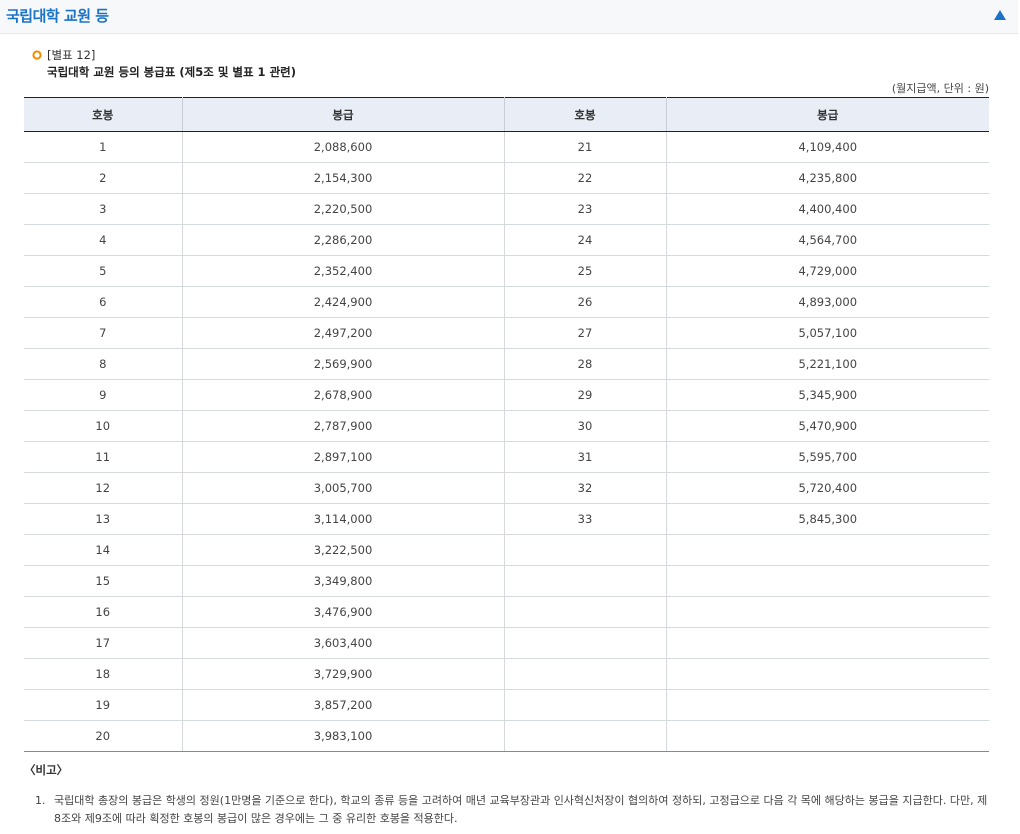 The image size is (1020, 834). What do you see at coordinates (585, 209) in the screenshot?
I see `step-cell: 23` at bounding box center [585, 209].